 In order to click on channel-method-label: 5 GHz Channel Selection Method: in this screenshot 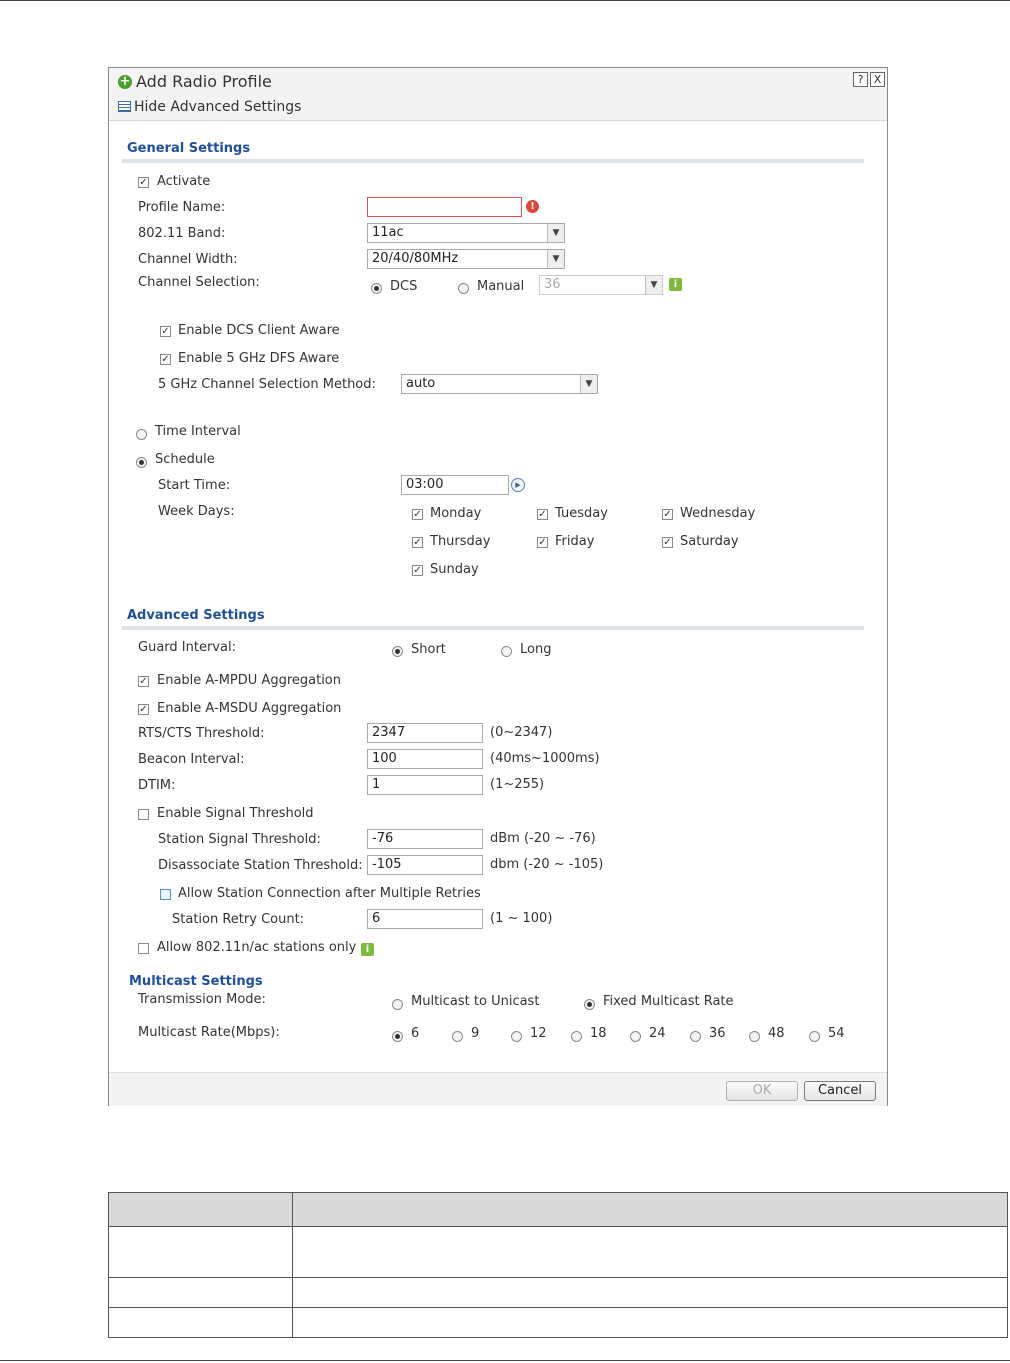, I will do `click(267, 384)`.